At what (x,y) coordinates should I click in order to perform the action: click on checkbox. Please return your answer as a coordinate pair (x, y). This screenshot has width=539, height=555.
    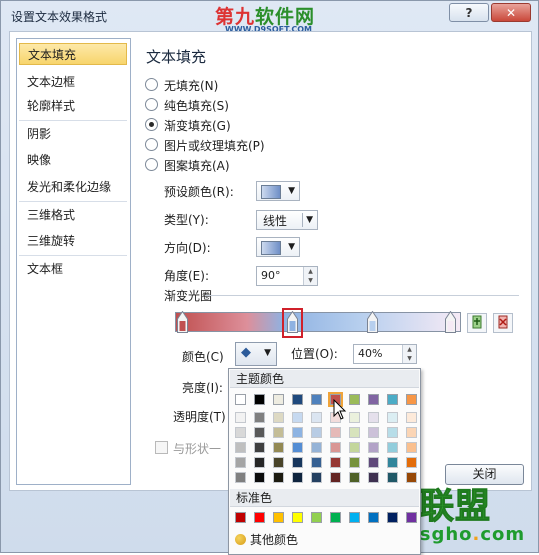
    Looking at the image, I should click on (161, 447).